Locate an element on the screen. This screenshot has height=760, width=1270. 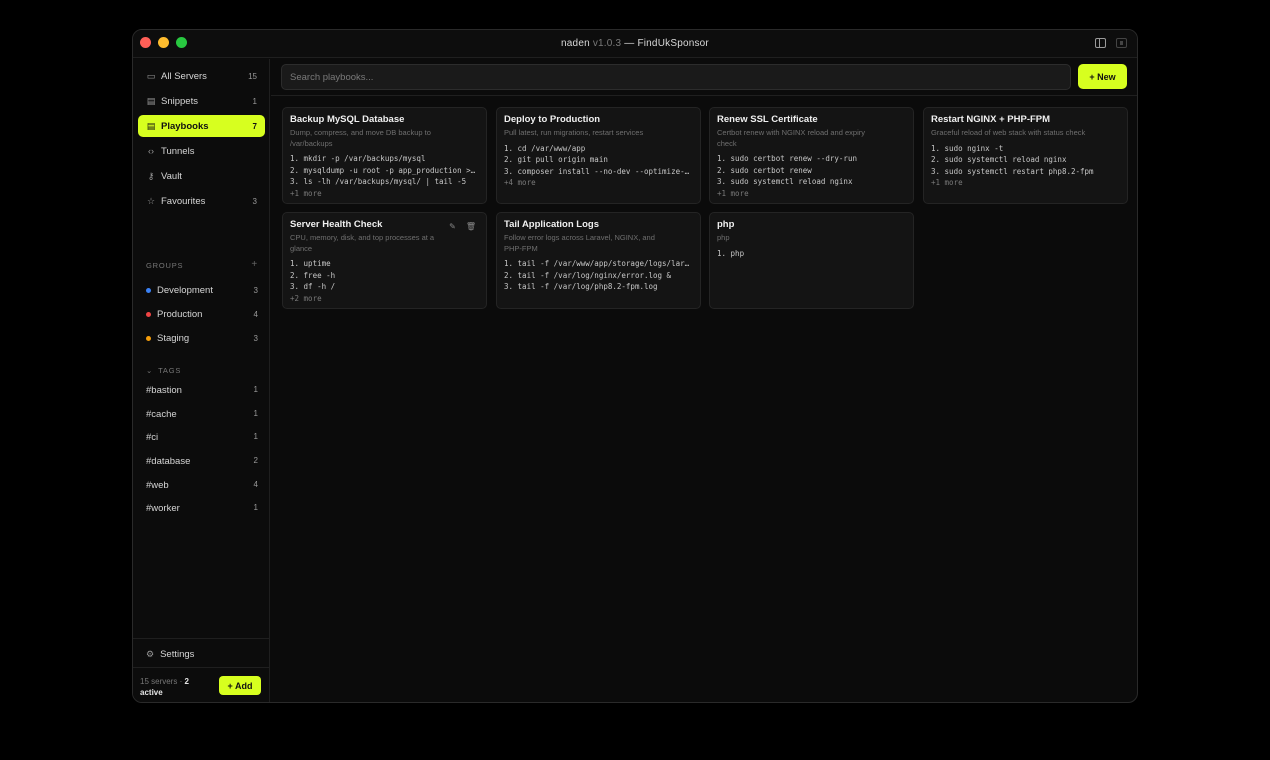
playbook-step: 3. sudo systemctl restart php8.2-fpm is located at coordinates (1012, 171).